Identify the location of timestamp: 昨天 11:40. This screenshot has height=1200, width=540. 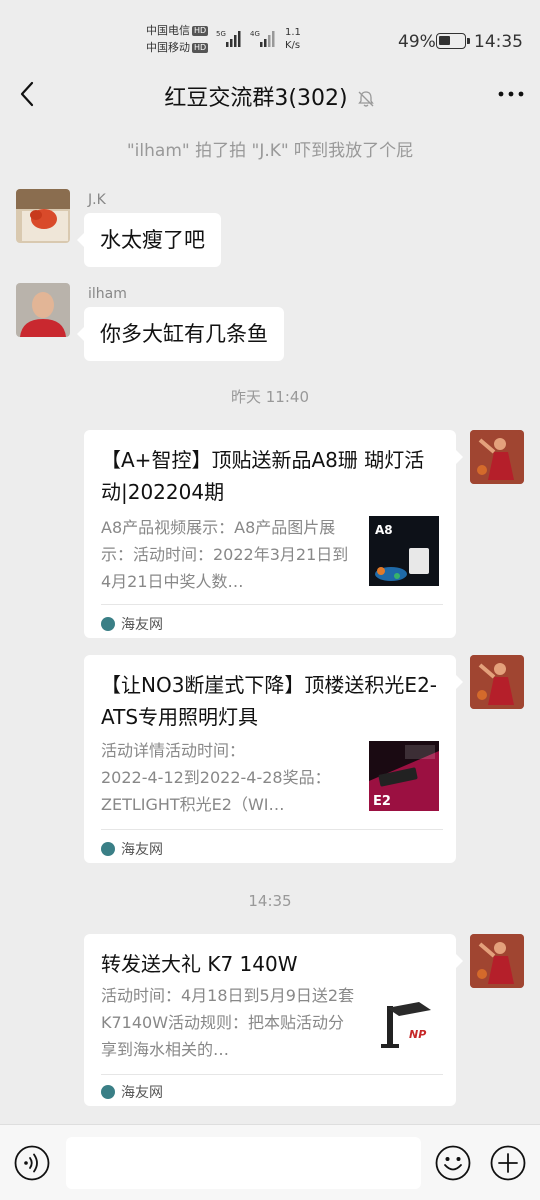
(270, 397).